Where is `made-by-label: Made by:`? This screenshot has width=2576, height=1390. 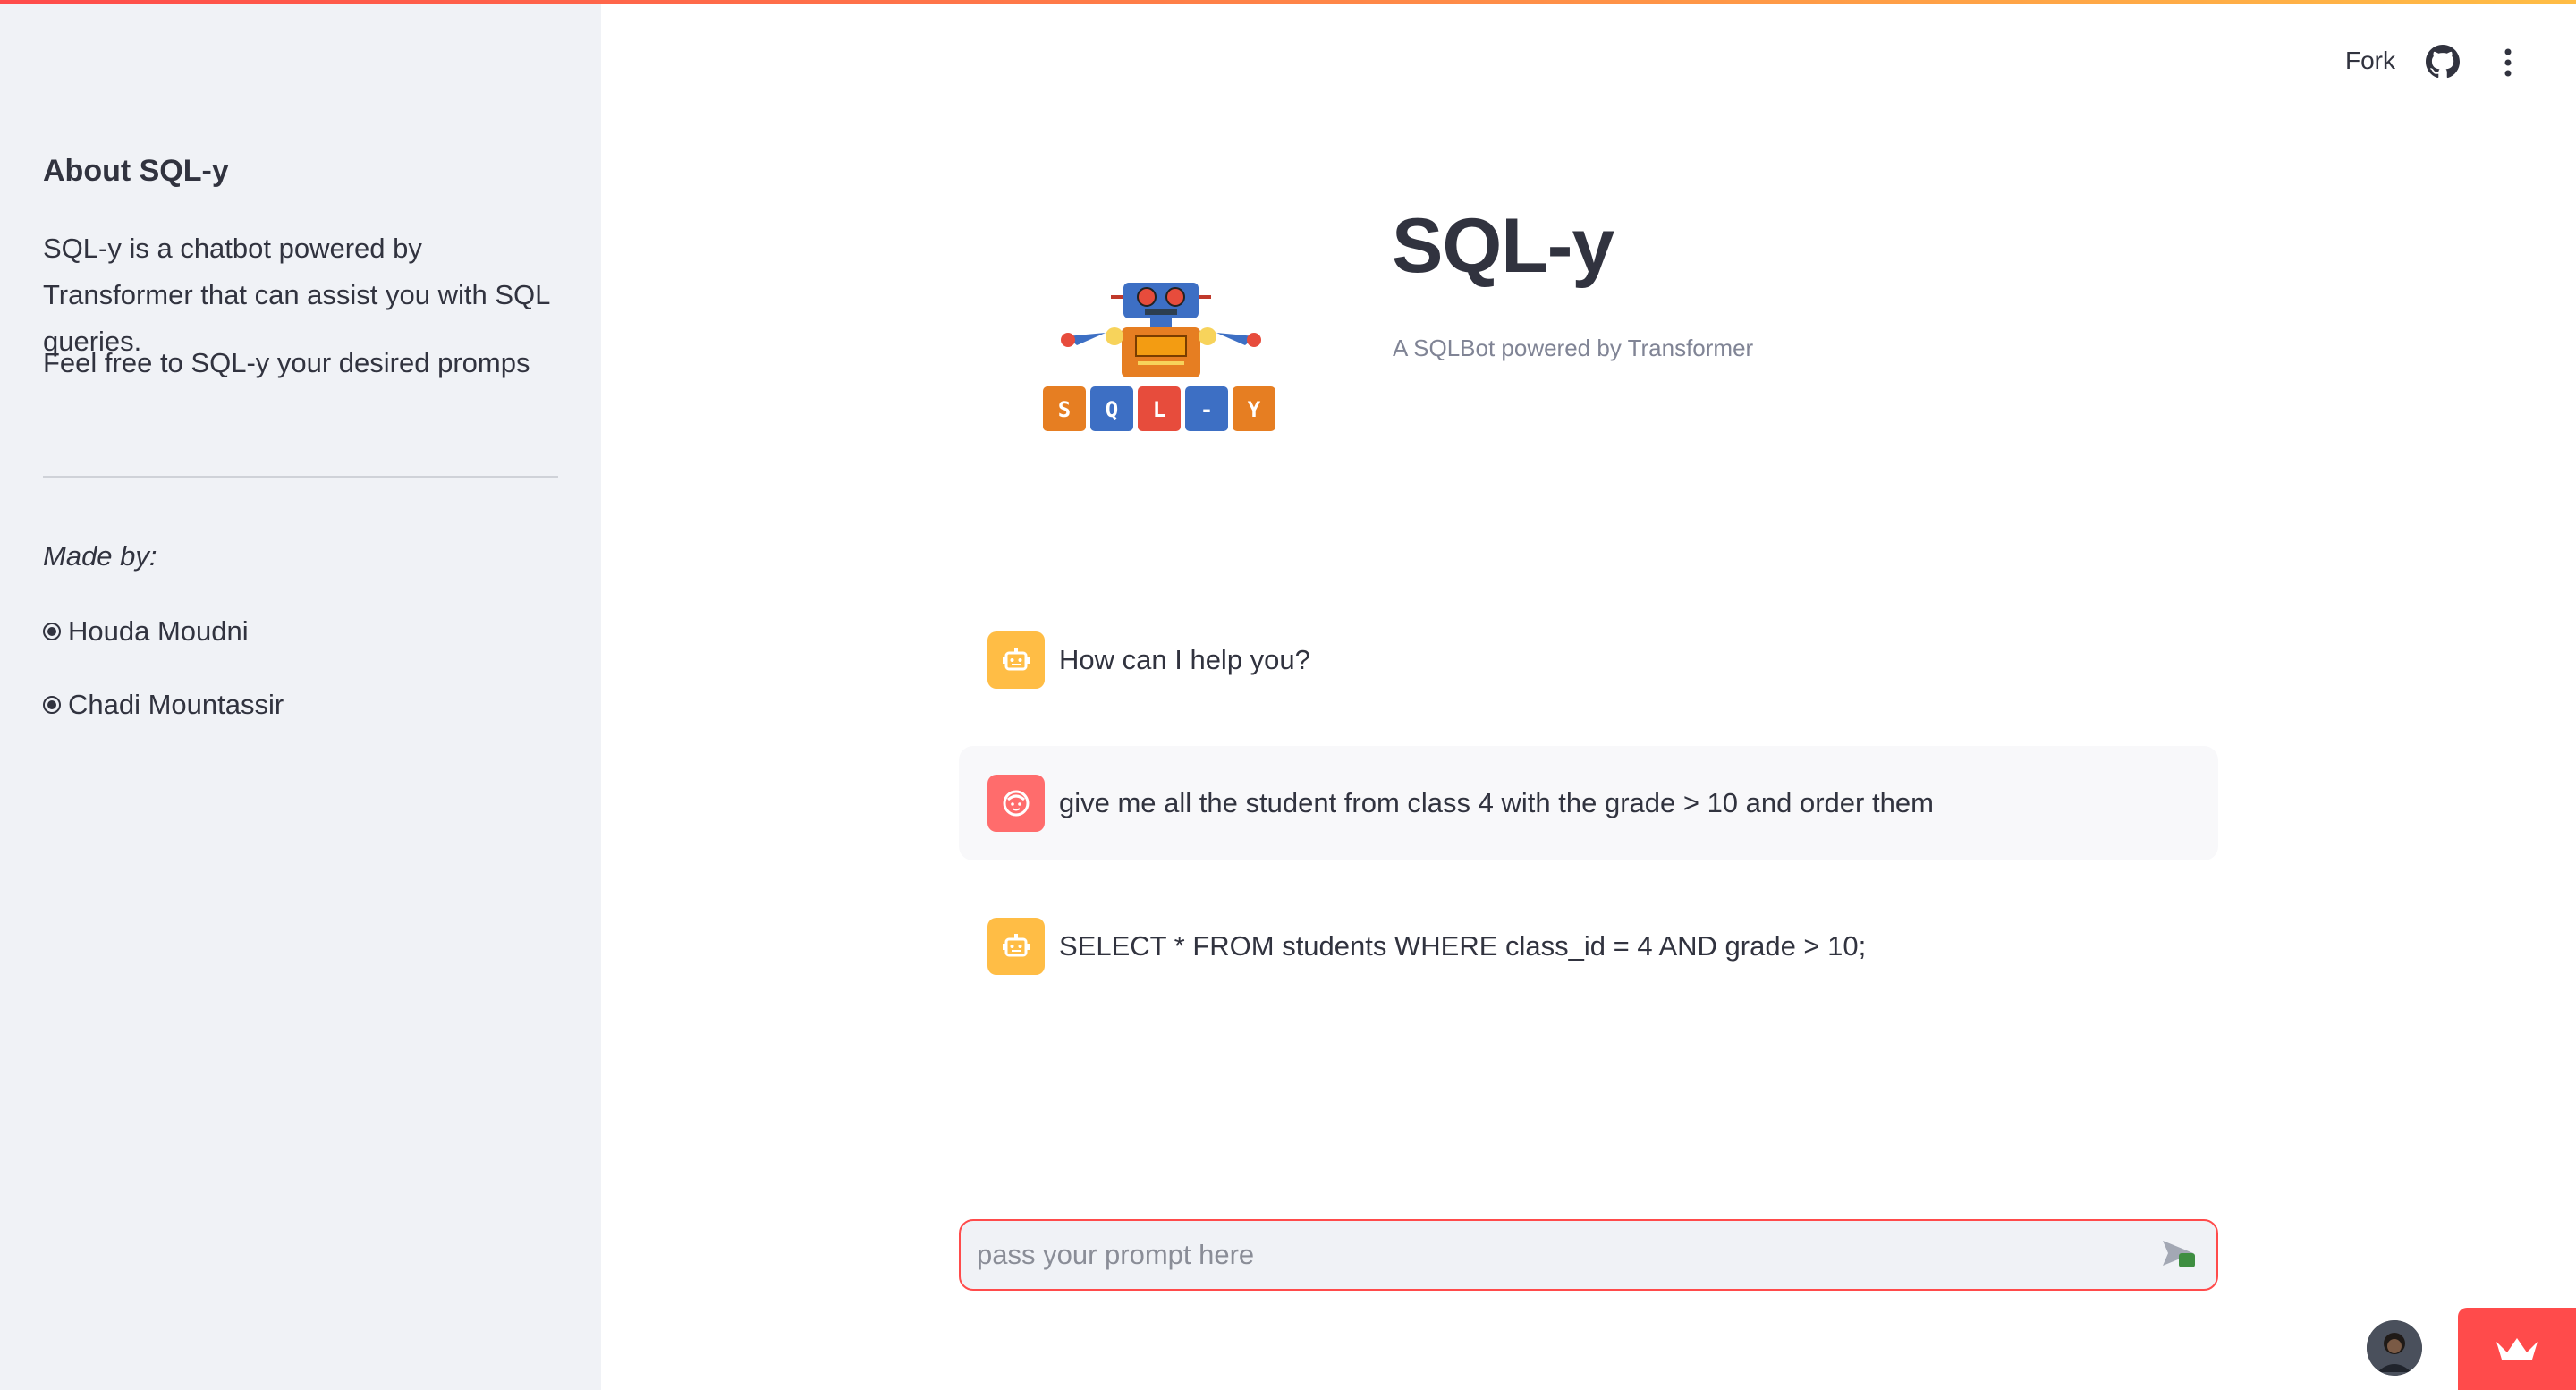 made-by-label: Made by: is located at coordinates (100, 556).